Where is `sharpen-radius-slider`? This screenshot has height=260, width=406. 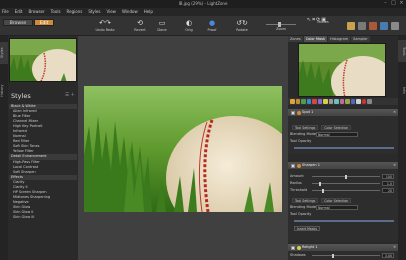
sharpen-radius-slider is located at coordinates (346, 183).